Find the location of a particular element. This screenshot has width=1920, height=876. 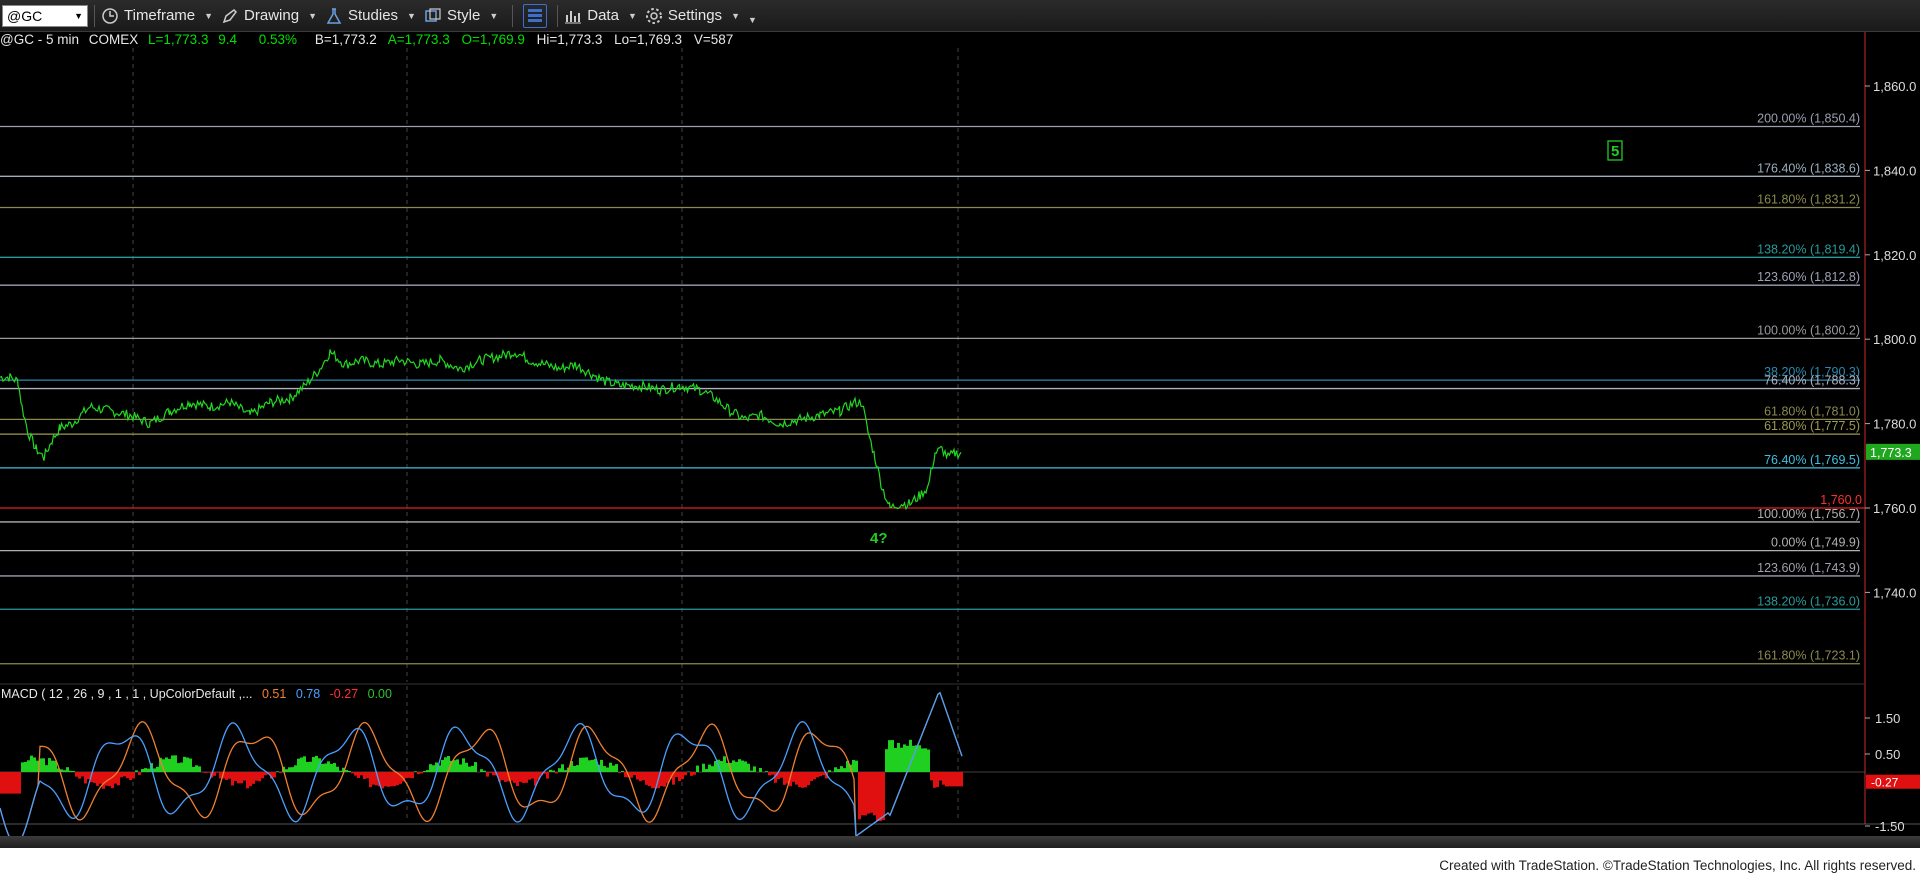

style-button: Style ▼ is located at coordinates (461, 16).